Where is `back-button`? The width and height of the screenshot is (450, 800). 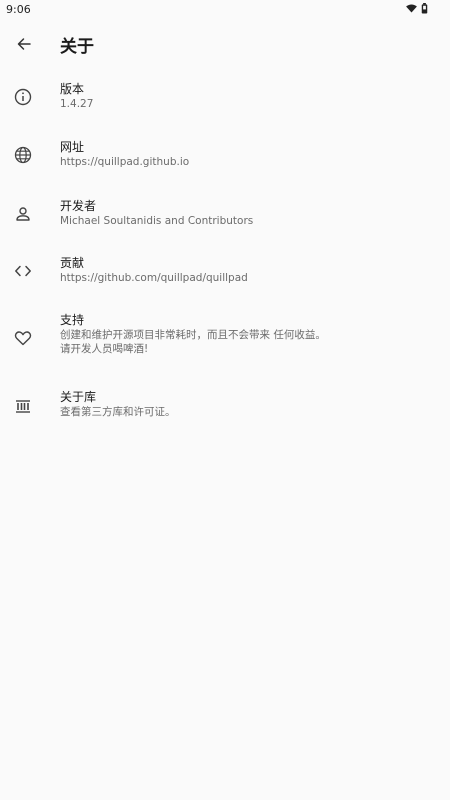 back-button is located at coordinates (24, 44).